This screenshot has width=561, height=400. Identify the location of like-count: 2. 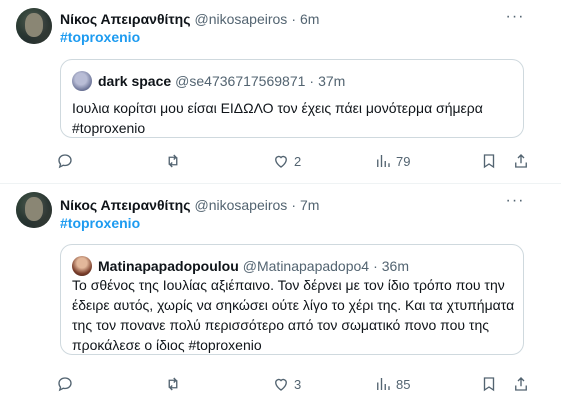
(298, 161).